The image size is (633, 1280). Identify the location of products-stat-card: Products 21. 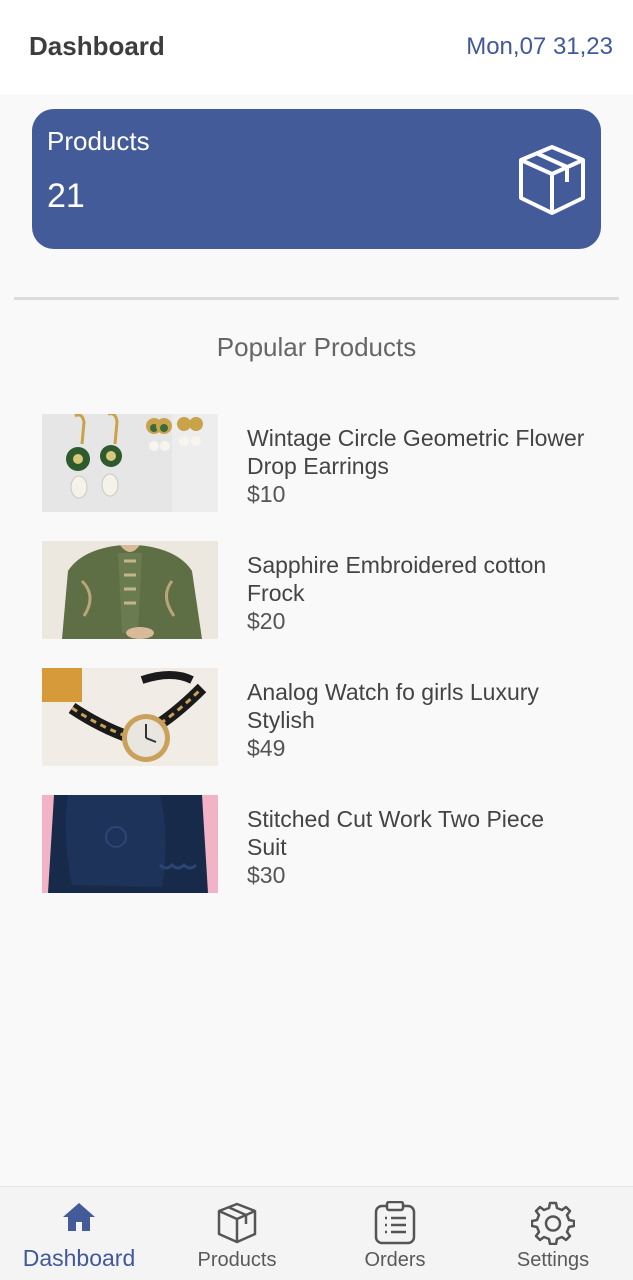
(316, 179).